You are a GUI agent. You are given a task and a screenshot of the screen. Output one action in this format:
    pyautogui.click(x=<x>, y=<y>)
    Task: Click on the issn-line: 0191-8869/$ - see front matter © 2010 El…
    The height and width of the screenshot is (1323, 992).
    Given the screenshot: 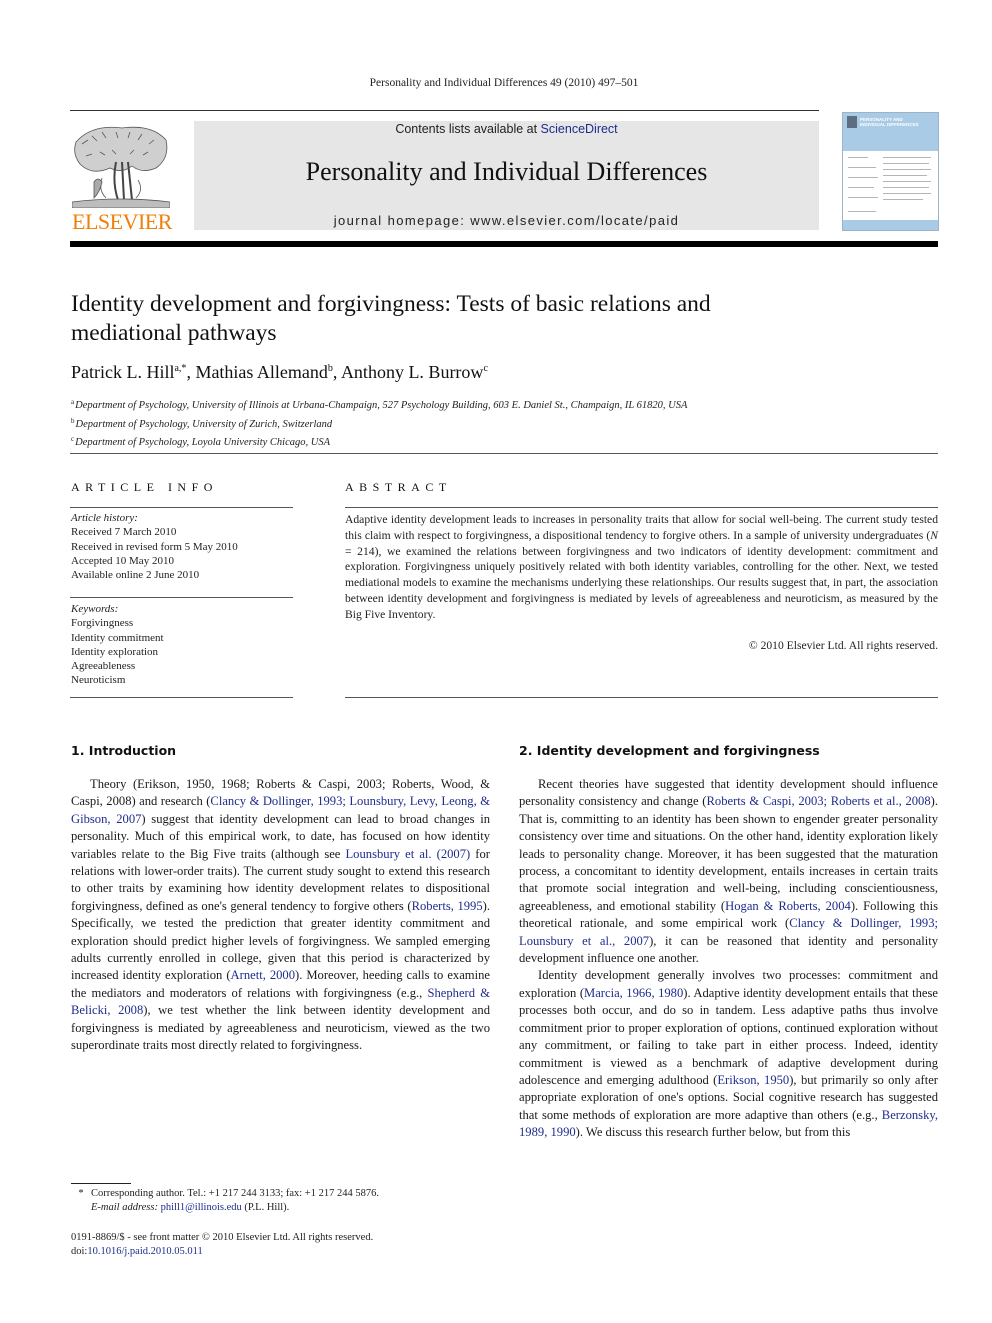 What is the action you would take?
    pyautogui.click(x=222, y=1237)
    